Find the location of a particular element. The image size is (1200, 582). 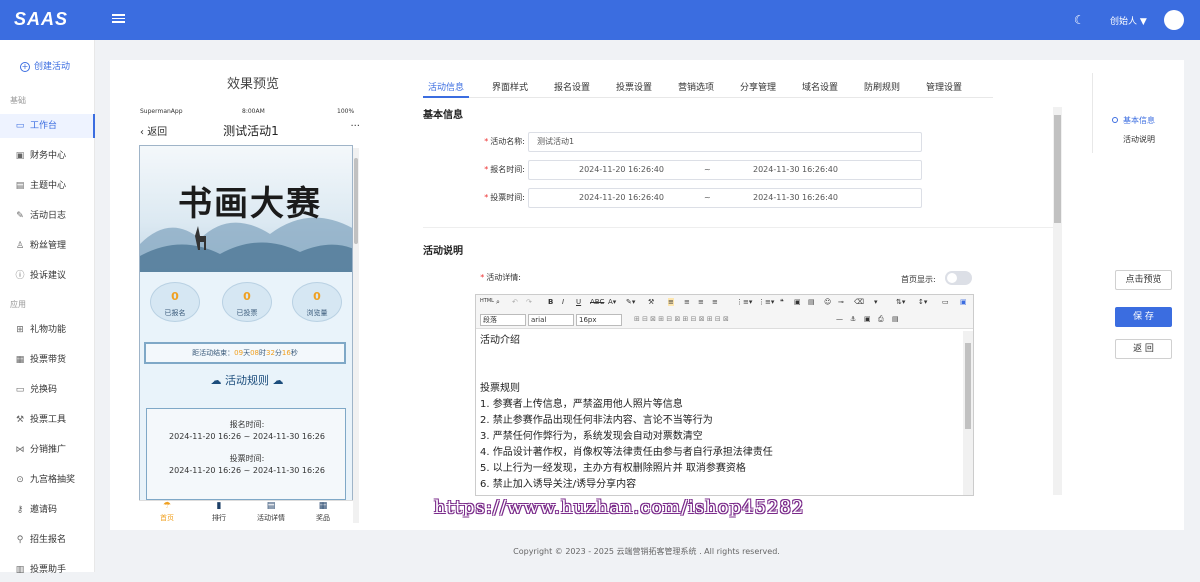

gift-icon: ▦ is located at coordinates (323, 506).